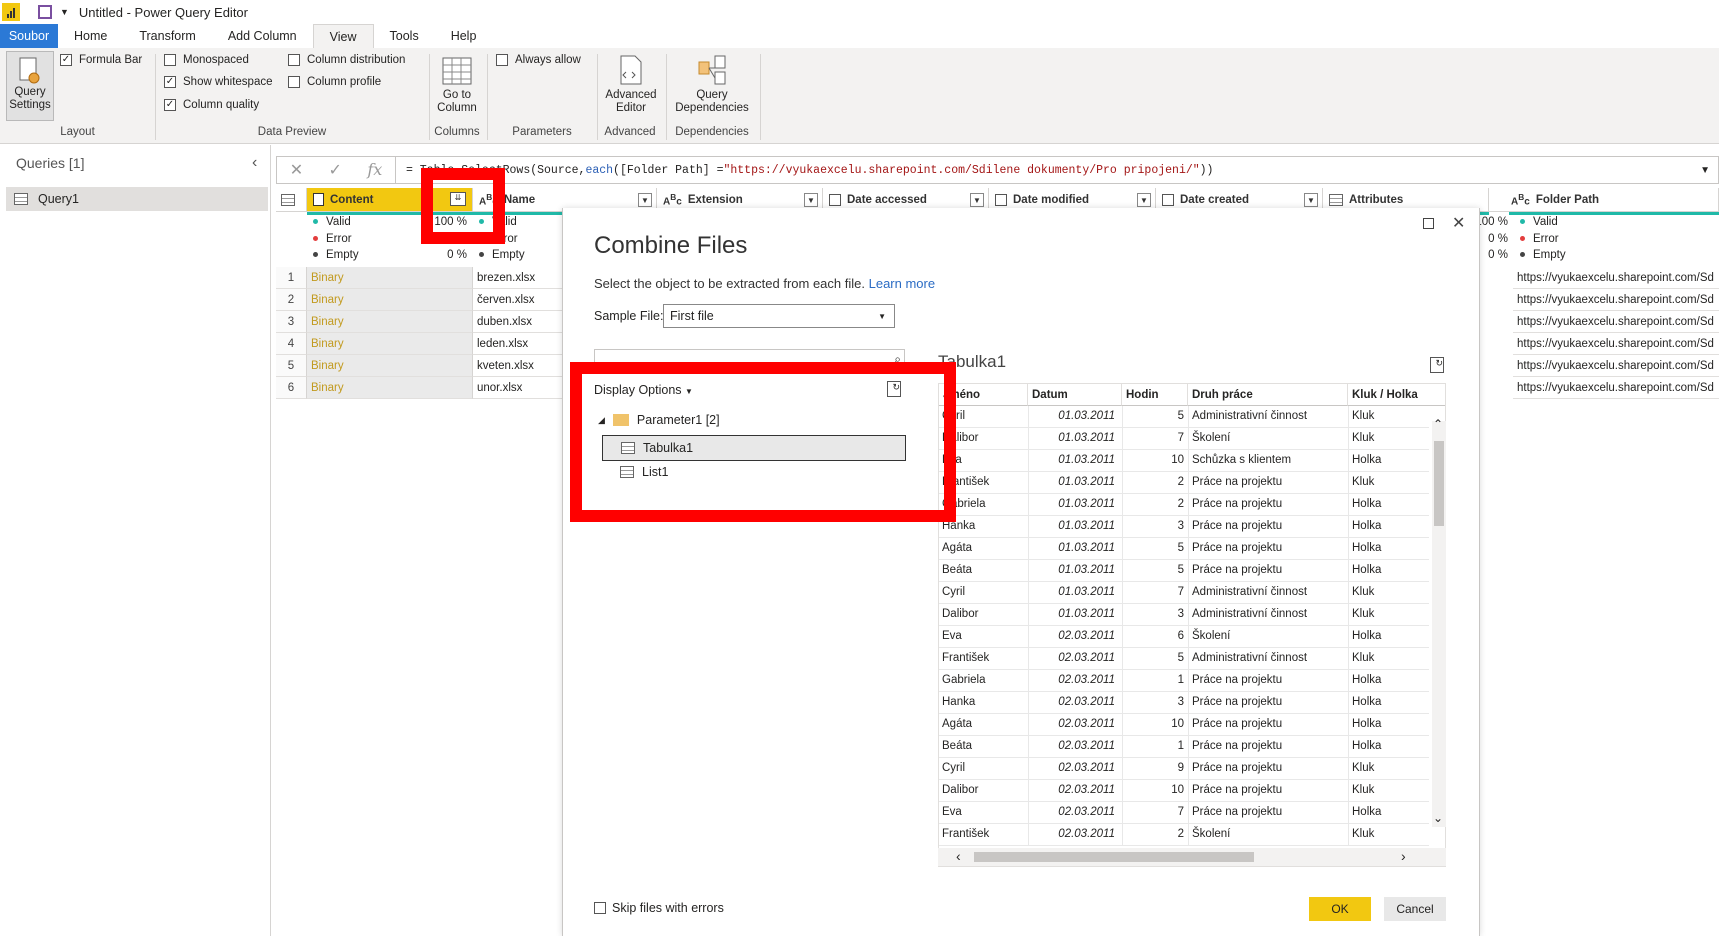 The width and height of the screenshot is (1719, 936). What do you see at coordinates (211, 105) in the screenshot?
I see `column-quality-checkbox: ✓ Column quality` at bounding box center [211, 105].